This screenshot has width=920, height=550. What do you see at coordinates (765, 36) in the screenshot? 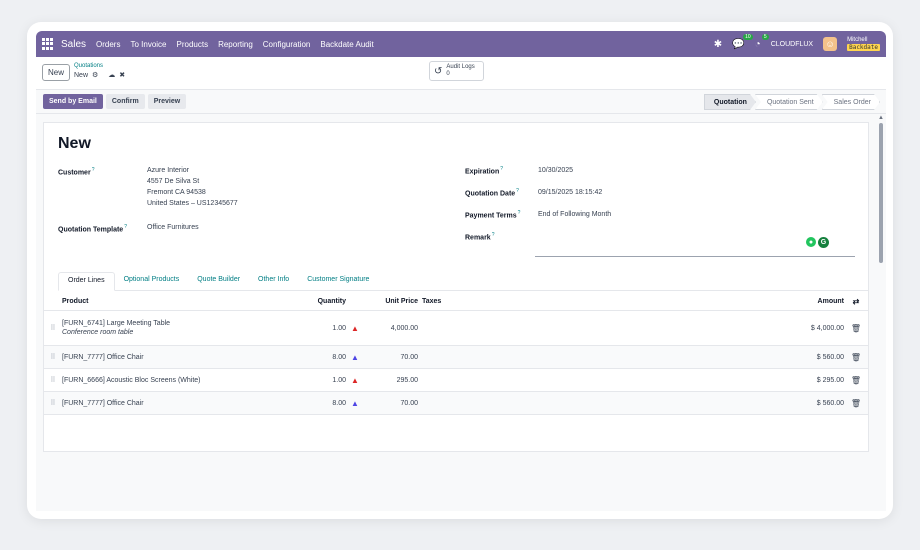
I see `activity-badge: 5` at bounding box center [765, 36].